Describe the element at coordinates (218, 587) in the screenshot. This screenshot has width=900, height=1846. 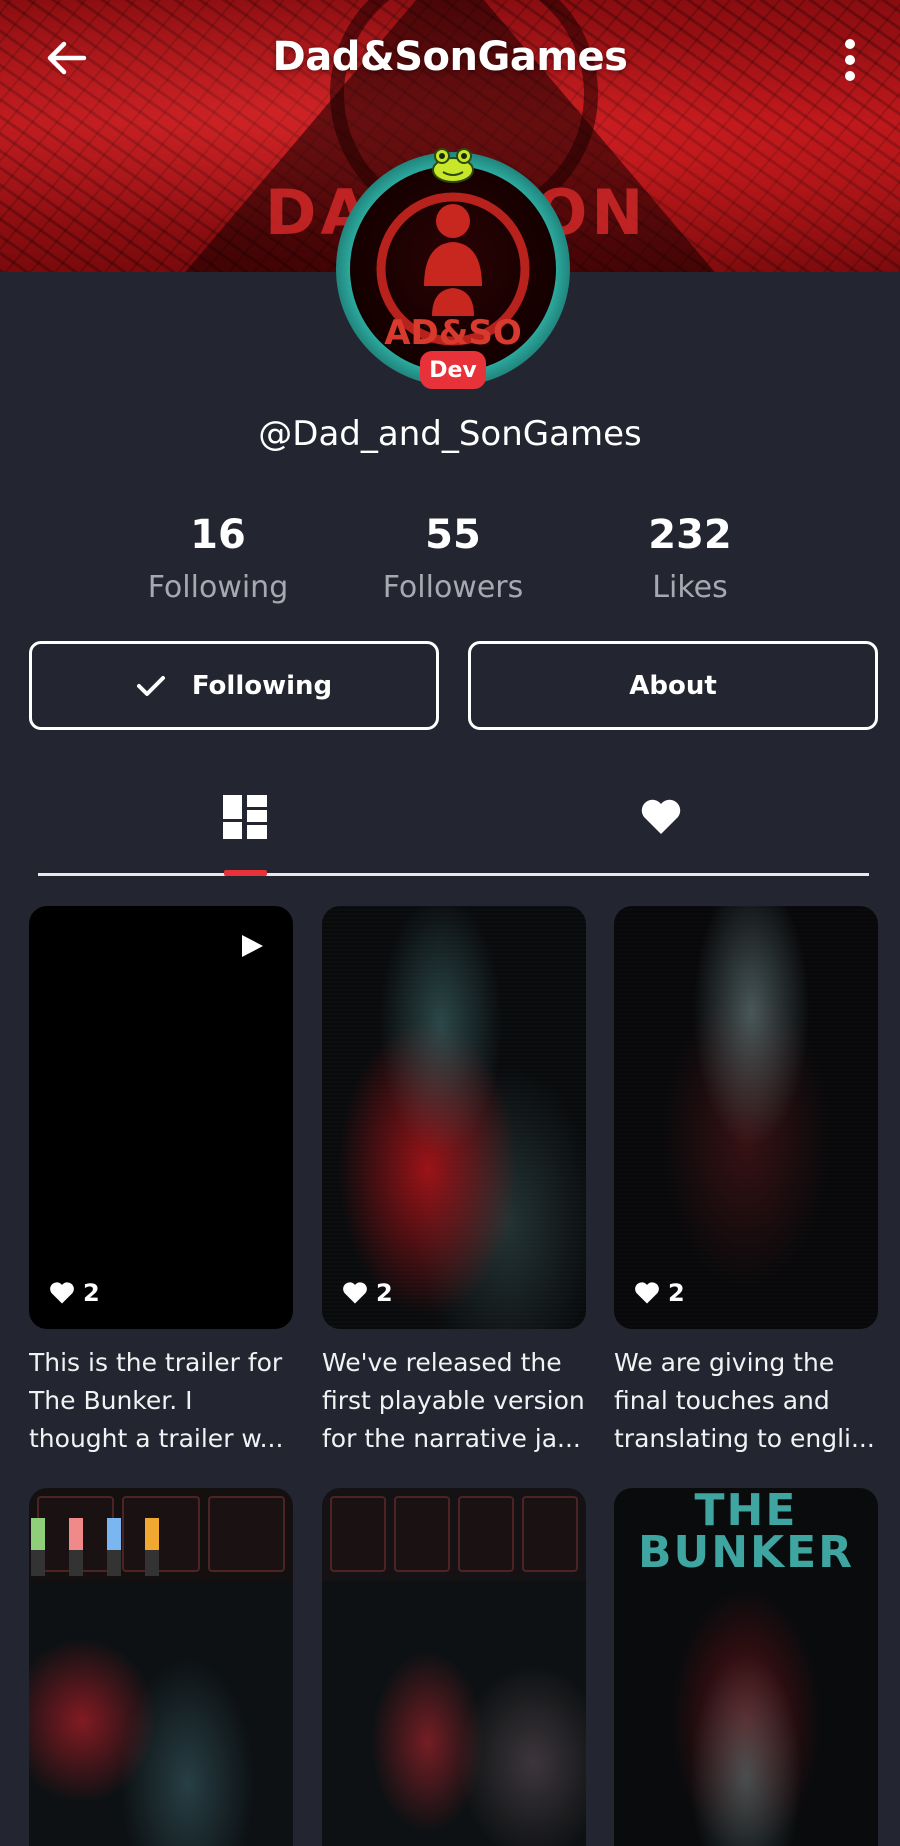
I see `stat-label: Following` at that location.